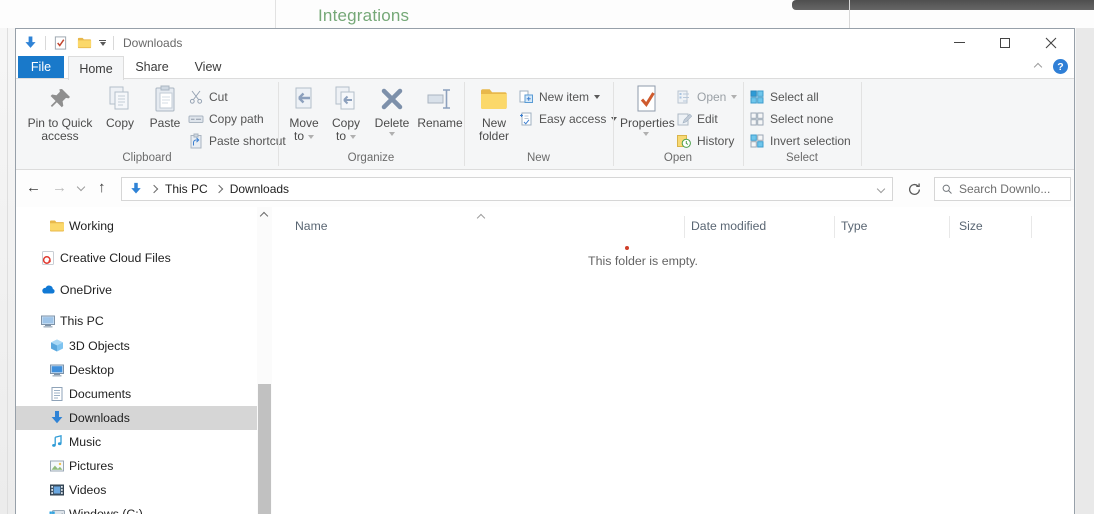 Image resolution: width=1094 pixels, height=514 pixels. I want to click on open-icon, so click(683, 97).